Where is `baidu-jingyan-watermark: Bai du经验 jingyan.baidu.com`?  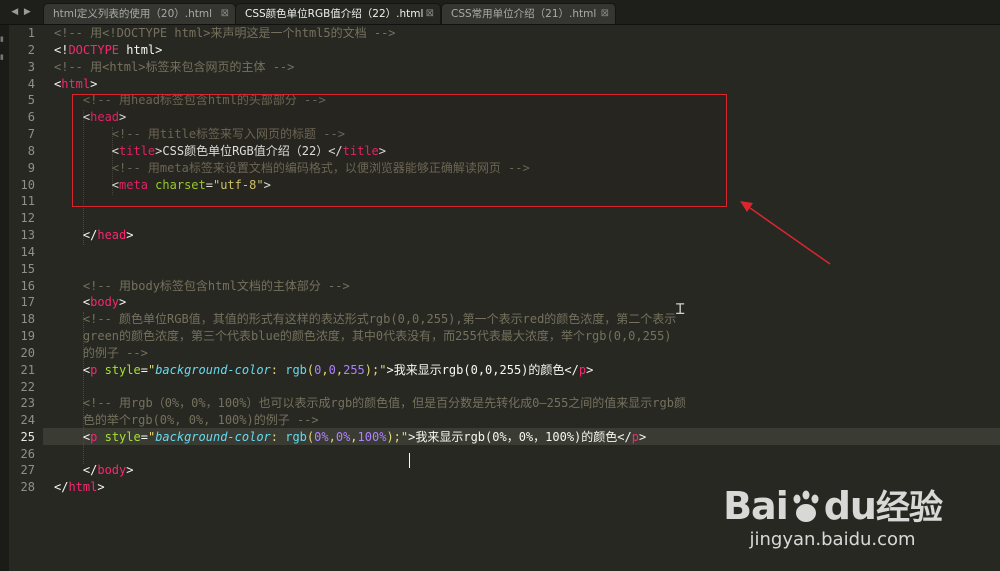
baidu-jingyan-watermark: Bai du经验 jingyan.baidu.com is located at coordinates (833, 517).